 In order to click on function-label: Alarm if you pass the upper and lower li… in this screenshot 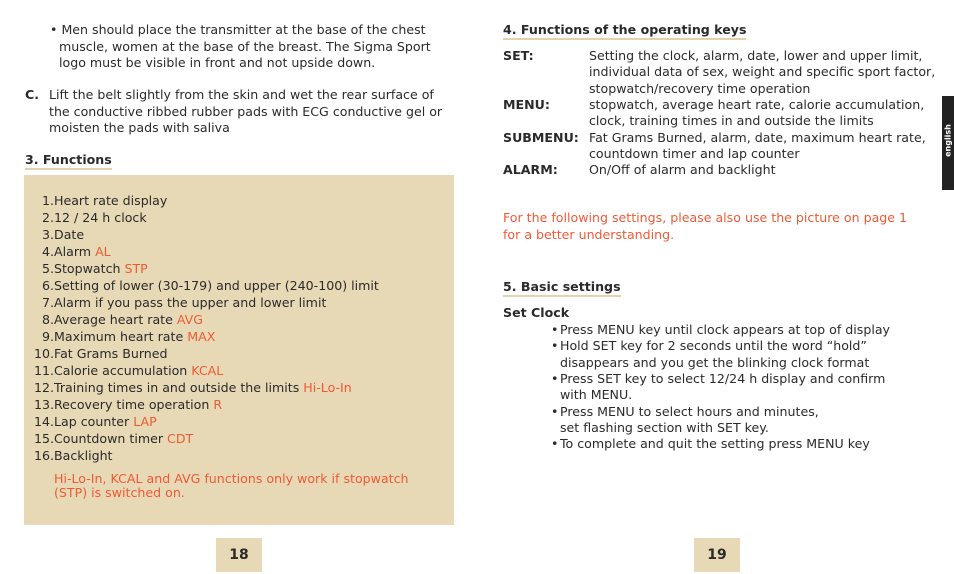, I will do `click(190, 302)`.